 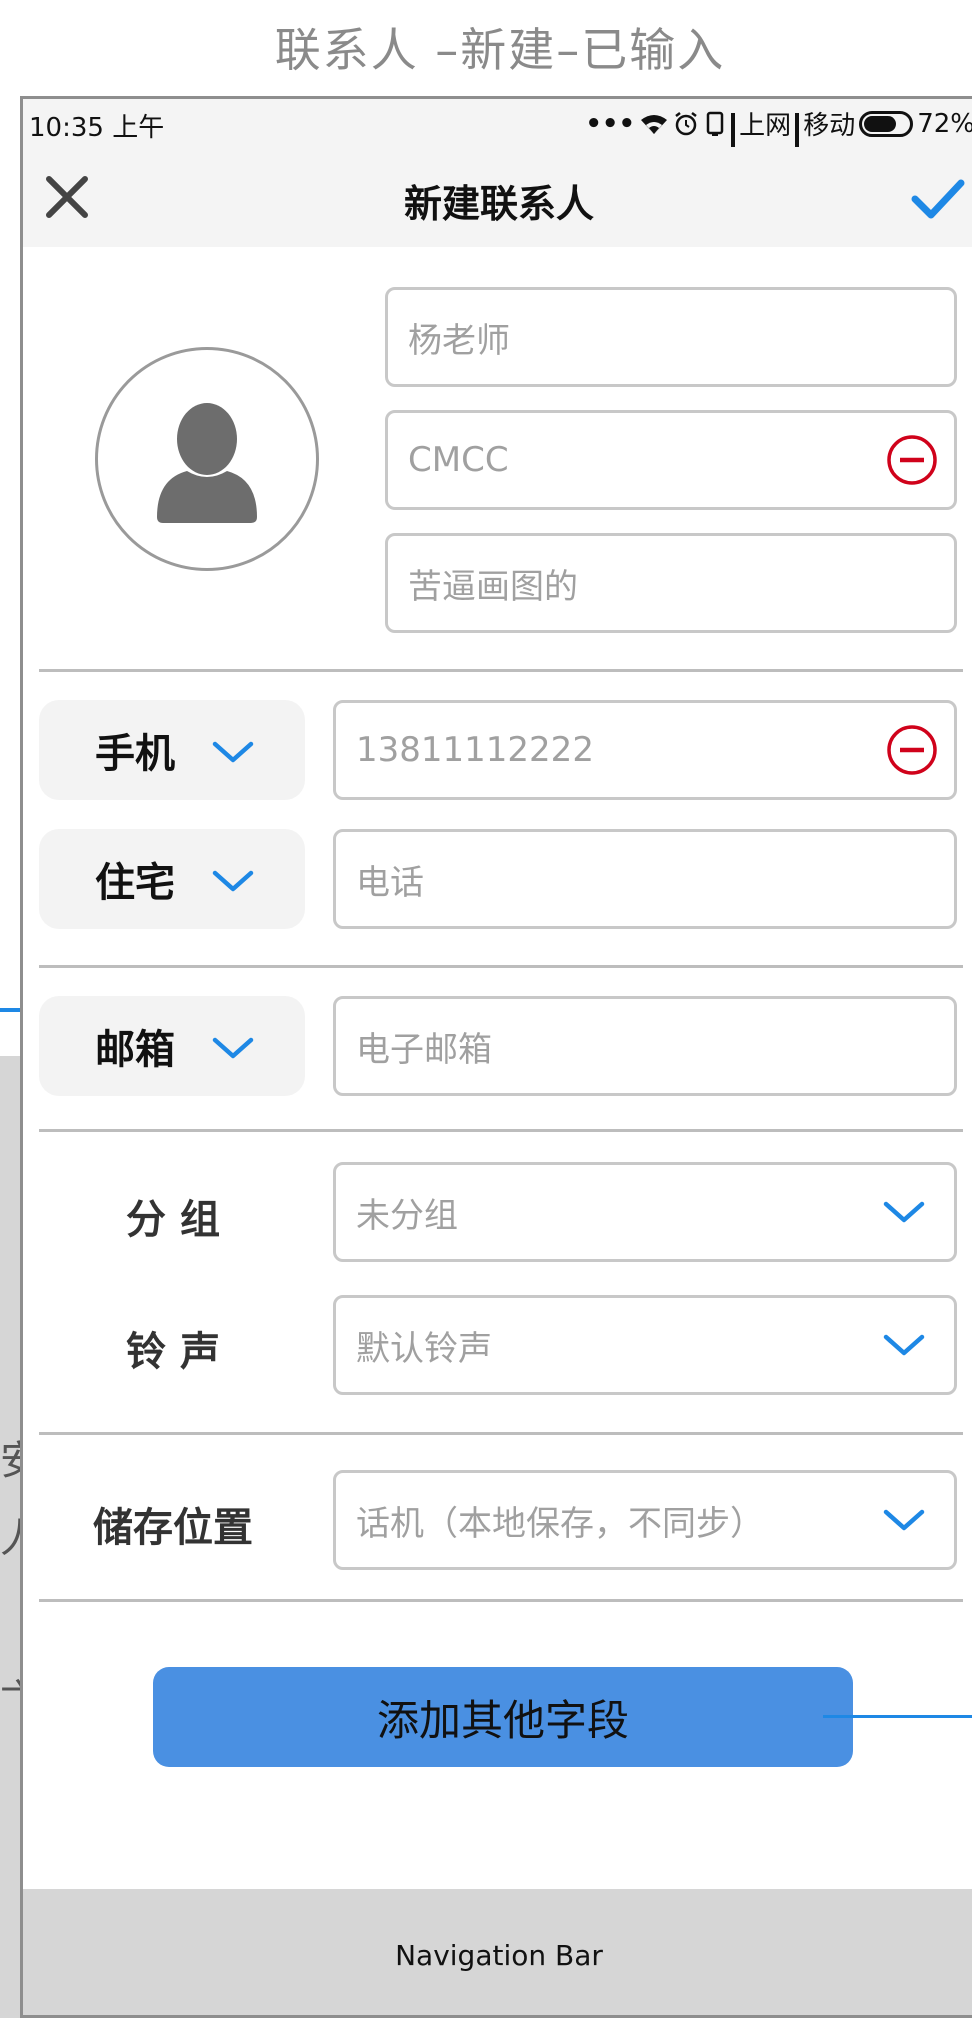 I want to click on annotation-char: 人, so click(x=11, y=1539).